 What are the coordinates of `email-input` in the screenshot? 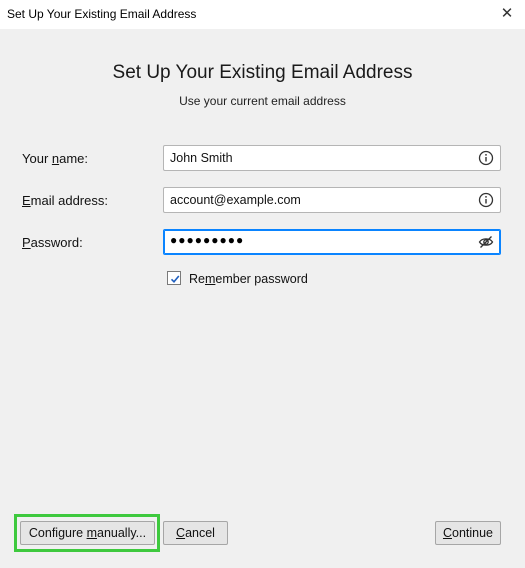 It's located at (315, 200).